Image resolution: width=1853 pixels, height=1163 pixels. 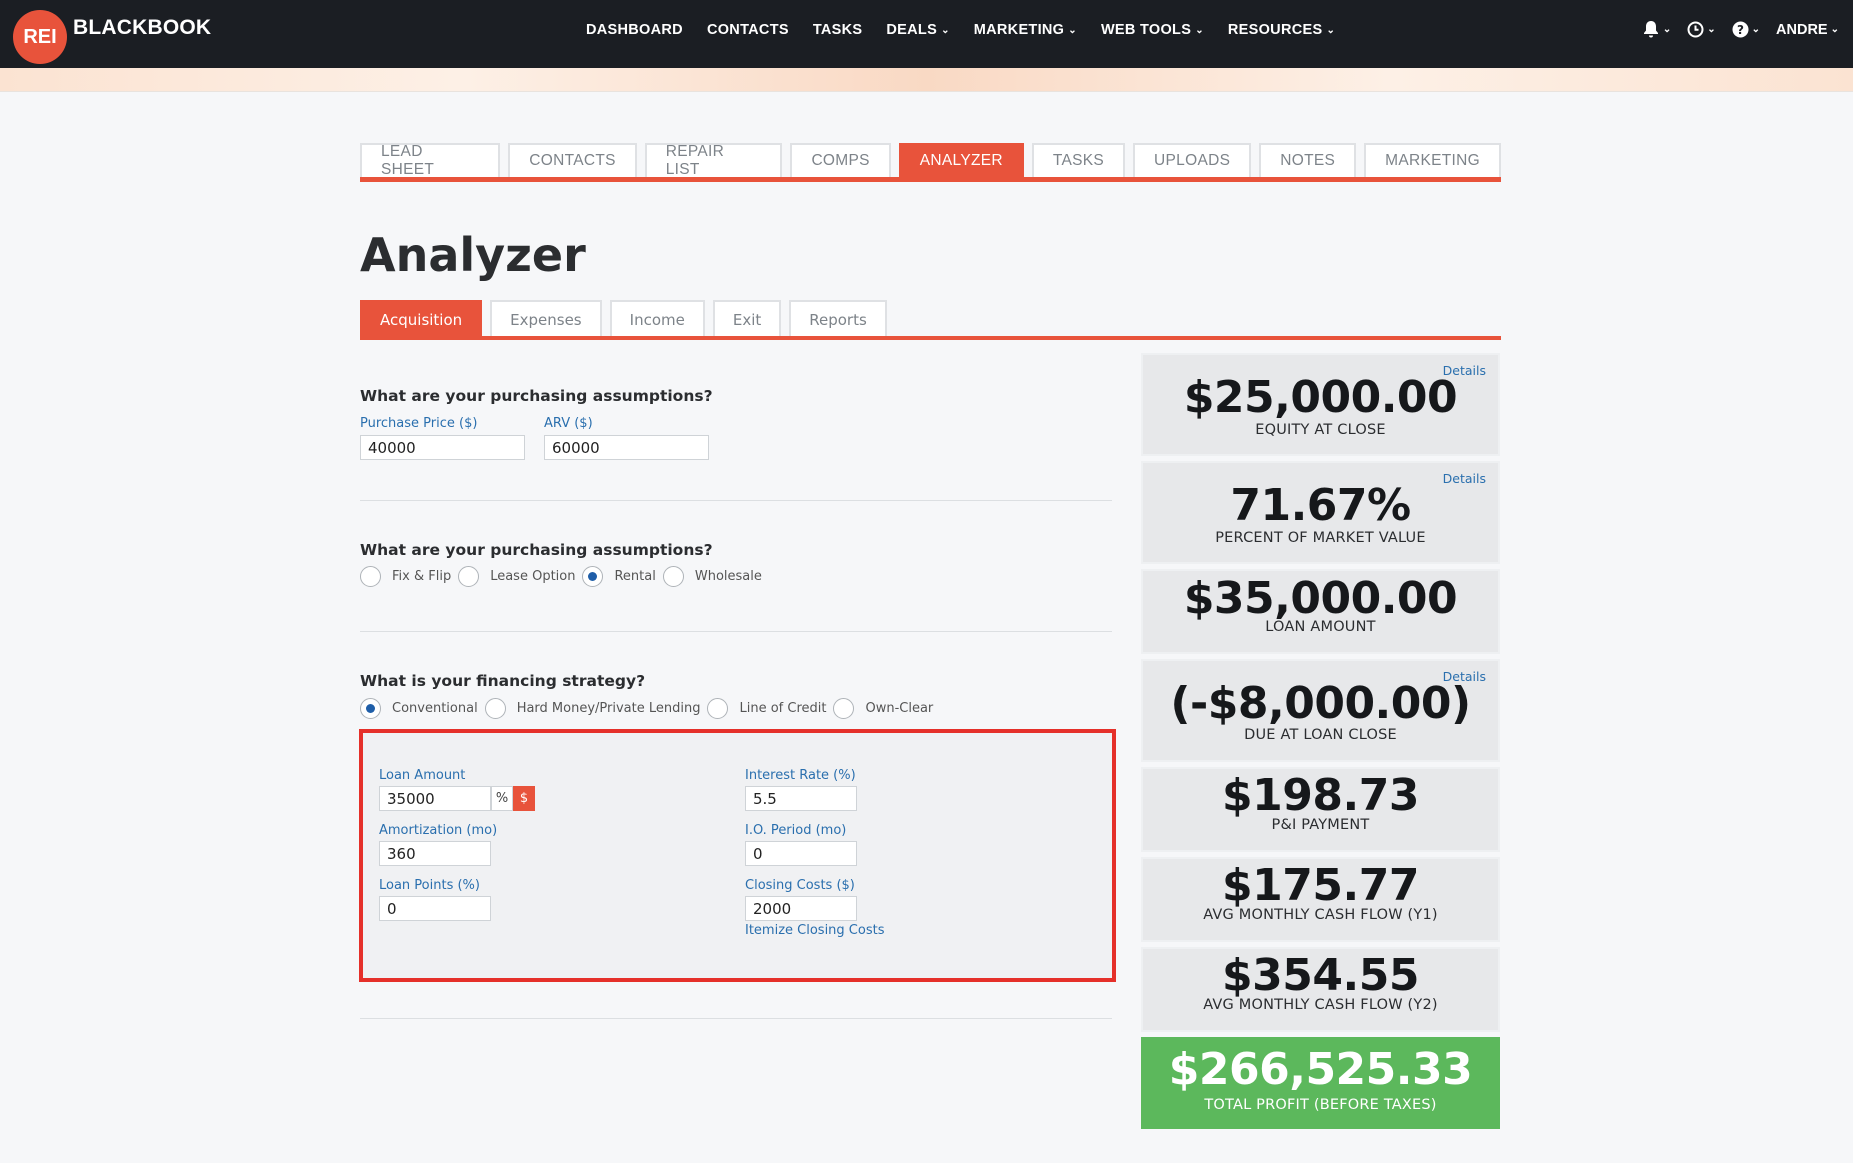 I want to click on subtab-acquisition: Acquisition, so click(x=421, y=318).